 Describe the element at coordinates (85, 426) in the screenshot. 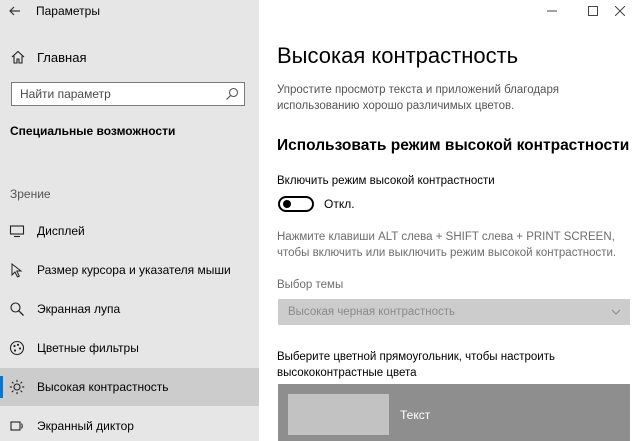

I see `sidebar-item-label: Экранный диктор` at that location.